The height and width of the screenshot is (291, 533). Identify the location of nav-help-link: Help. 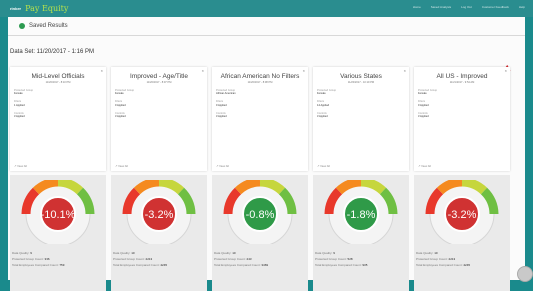
(522, 7).